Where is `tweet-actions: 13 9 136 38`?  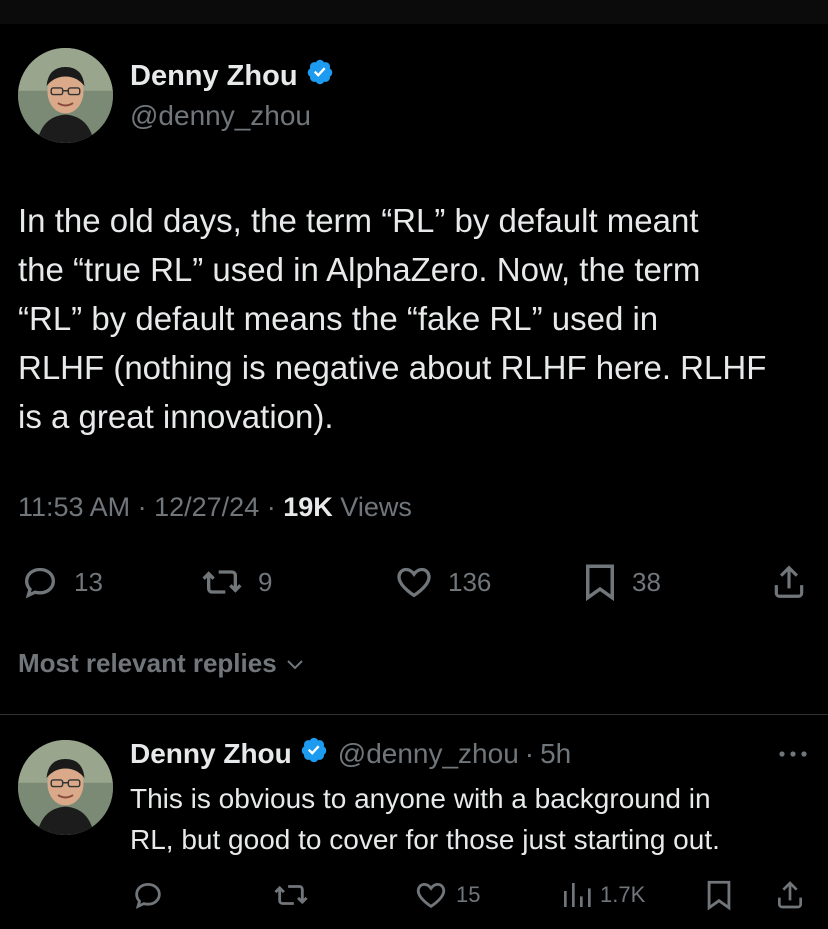 tweet-actions: 13 9 136 38 is located at coordinates (414, 582).